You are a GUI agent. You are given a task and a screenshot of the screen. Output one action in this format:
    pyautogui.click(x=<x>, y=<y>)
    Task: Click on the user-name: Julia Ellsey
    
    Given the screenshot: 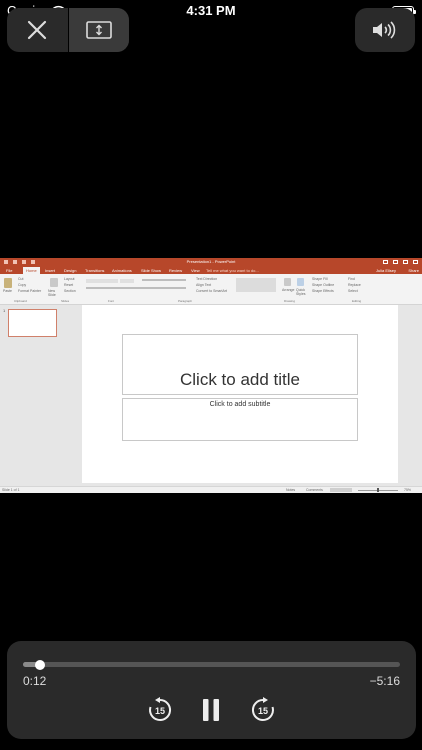 What is the action you would take?
    pyautogui.click(x=385, y=270)
    